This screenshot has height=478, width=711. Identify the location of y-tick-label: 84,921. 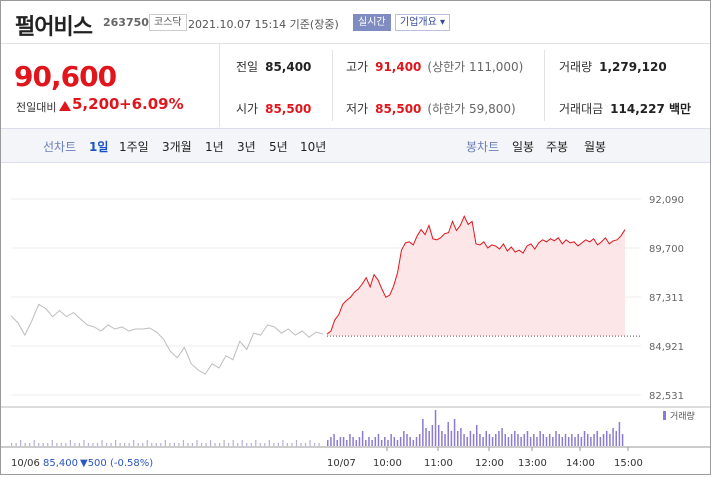
(666, 347).